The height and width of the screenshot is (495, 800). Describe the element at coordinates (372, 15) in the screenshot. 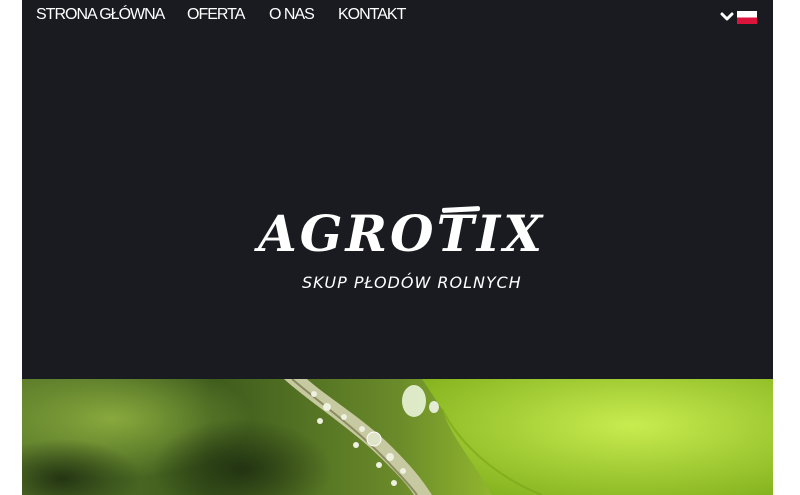

I see `nav-item-contact: KONTAKT` at that location.